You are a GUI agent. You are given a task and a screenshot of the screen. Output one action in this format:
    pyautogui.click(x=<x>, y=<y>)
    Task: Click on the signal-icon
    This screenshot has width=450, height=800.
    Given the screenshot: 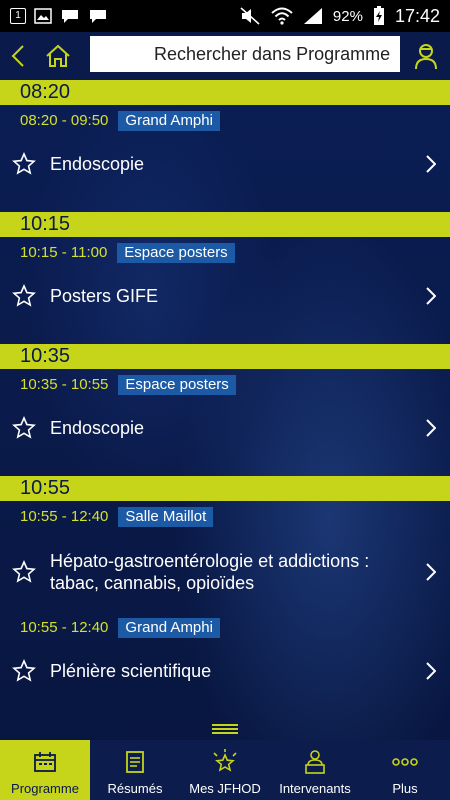 What is the action you would take?
    pyautogui.click(x=312, y=16)
    